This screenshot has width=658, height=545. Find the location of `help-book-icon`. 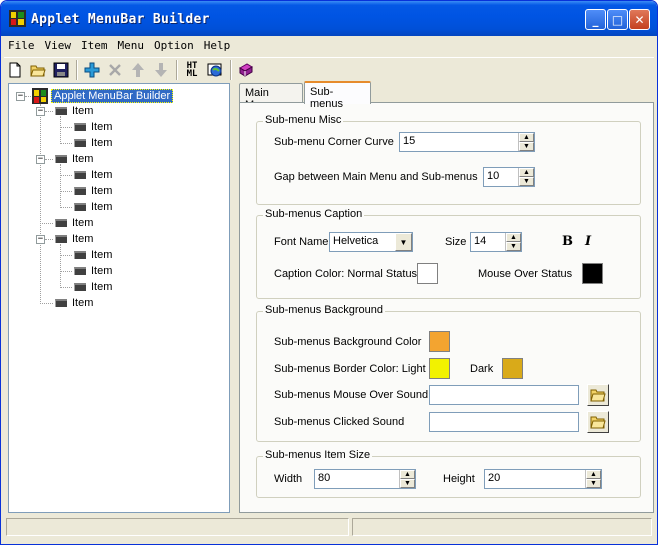

help-book-icon is located at coordinates (246, 70).